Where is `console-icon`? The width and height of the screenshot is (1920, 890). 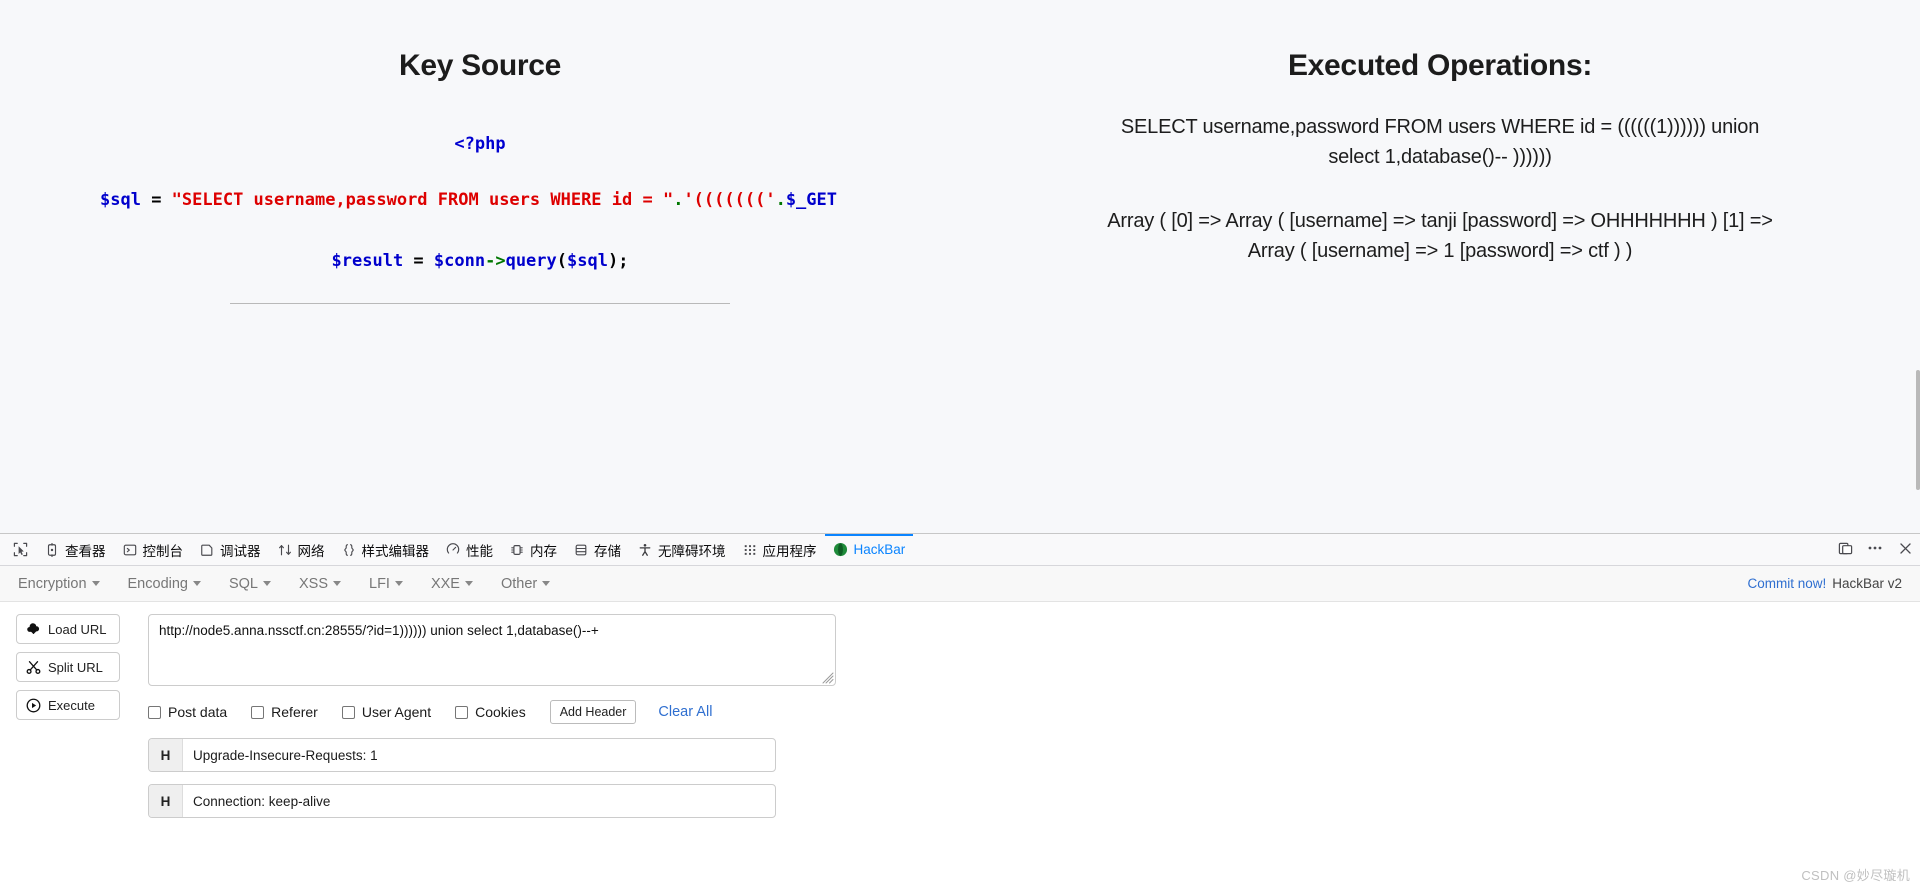 console-icon is located at coordinates (130, 550).